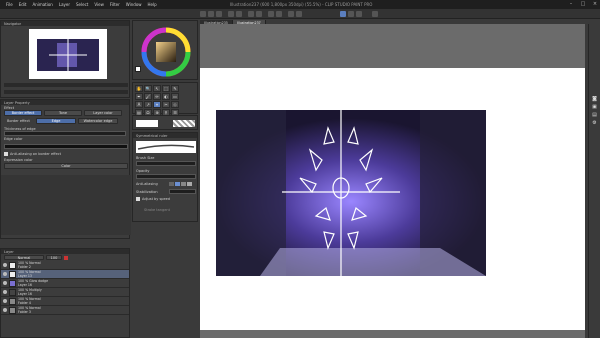 The width and height of the screenshot is (600, 338). Describe the element at coordinates (31, 153) in the screenshot. I see `anti-alias-checkbox-row: Anti-aliasing on border effect` at that location.